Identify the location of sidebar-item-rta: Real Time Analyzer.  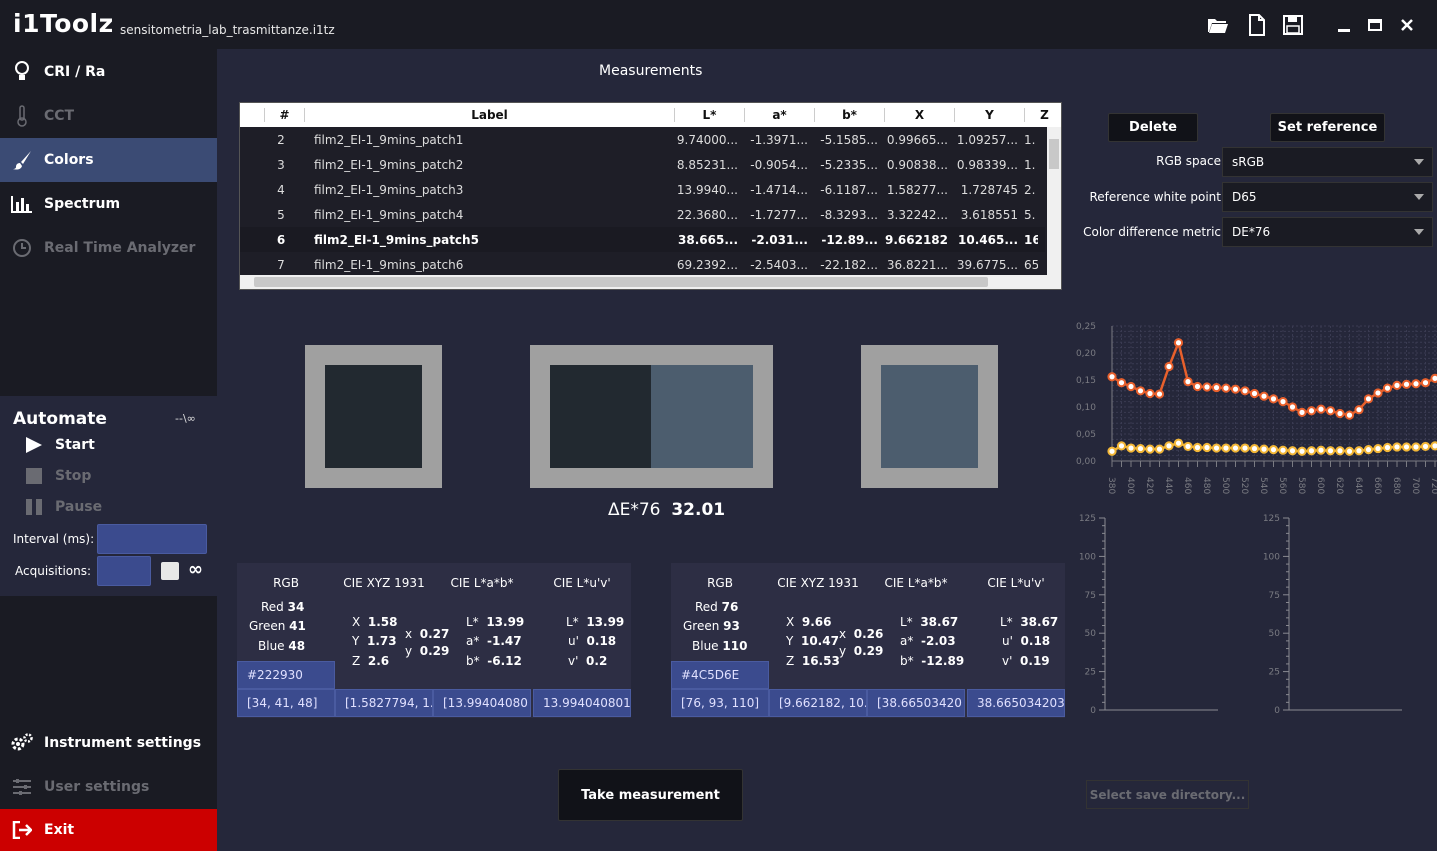
(108, 248).